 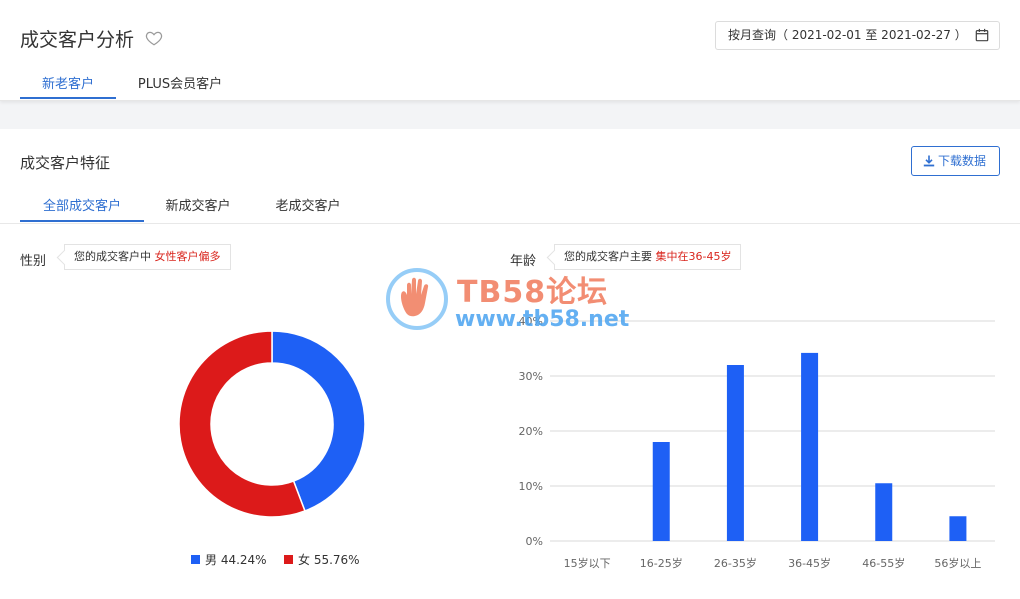 What do you see at coordinates (929, 161) in the screenshot?
I see `download-icon` at bounding box center [929, 161].